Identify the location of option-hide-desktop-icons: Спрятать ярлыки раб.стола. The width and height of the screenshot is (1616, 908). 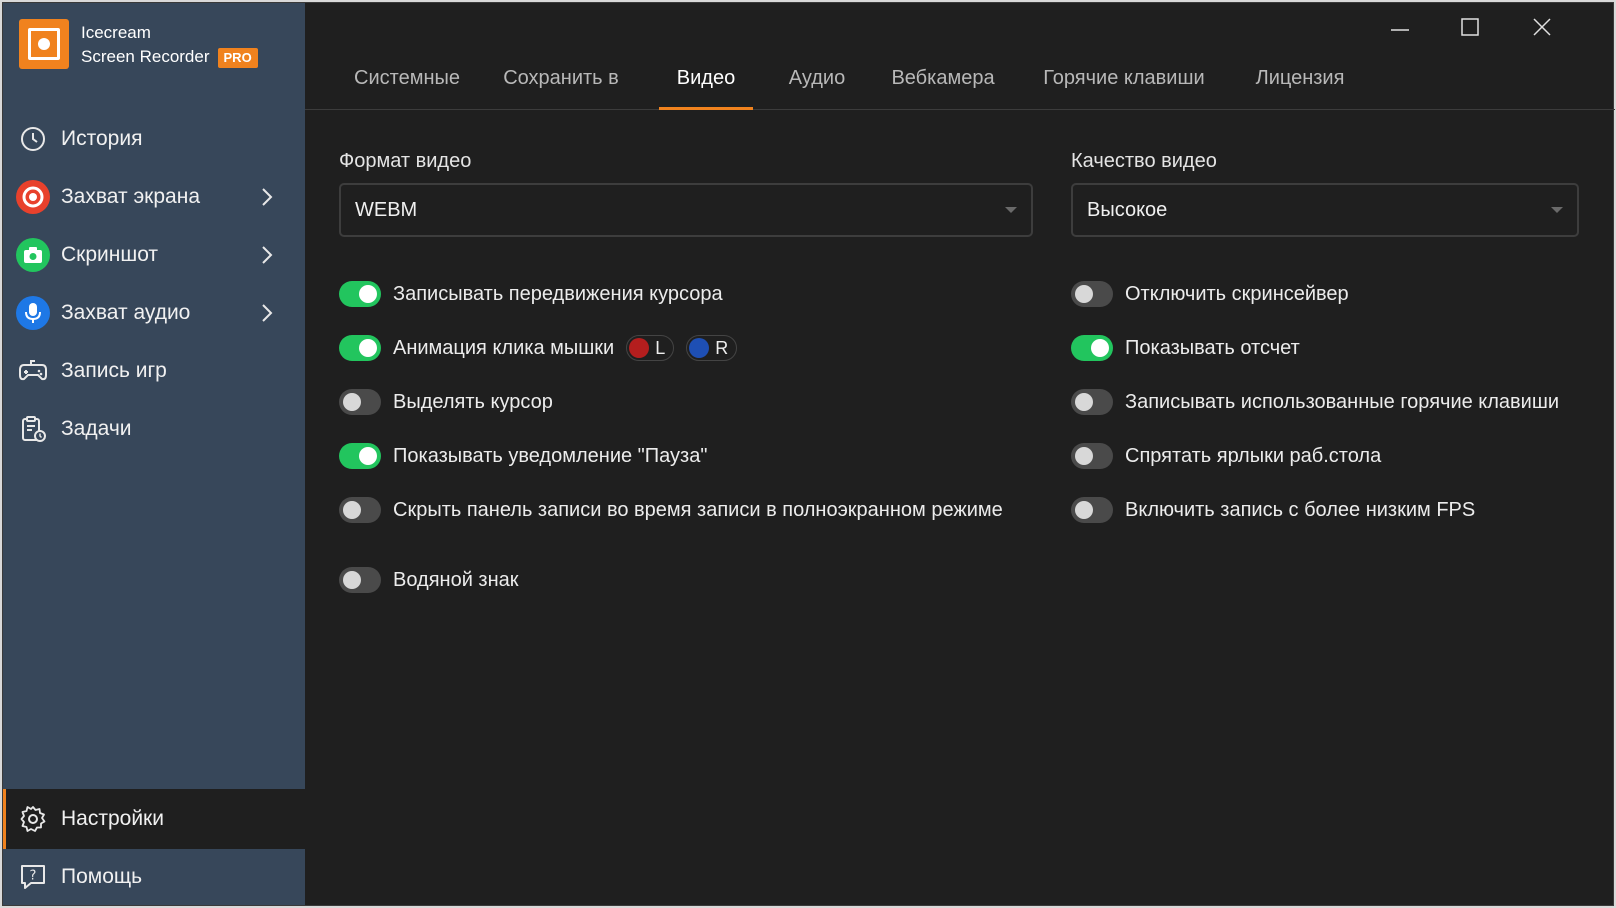
(1226, 456).